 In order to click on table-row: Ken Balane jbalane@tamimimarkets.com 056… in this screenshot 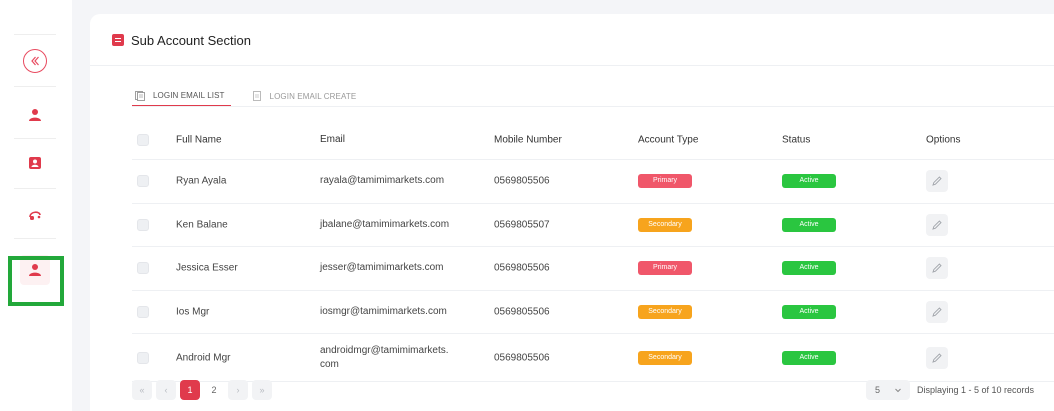, I will do `click(593, 225)`.